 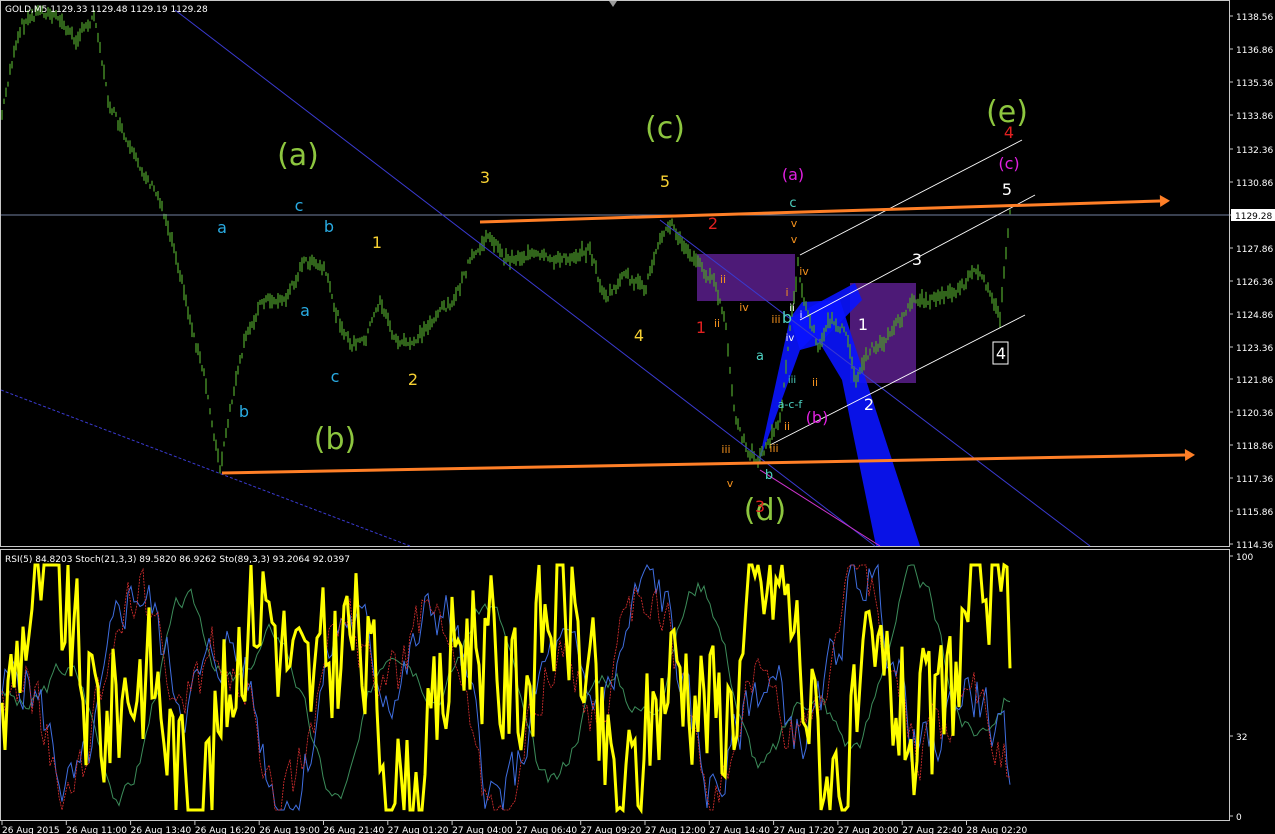 What do you see at coordinates (1254, 117) in the screenshot?
I see `y-tick-label: 1133.86` at bounding box center [1254, 117].